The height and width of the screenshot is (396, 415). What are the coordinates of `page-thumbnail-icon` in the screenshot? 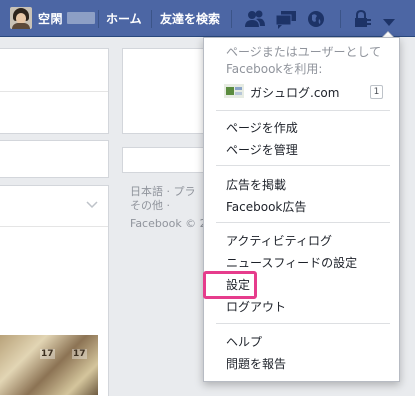 It's located at (234, 91).